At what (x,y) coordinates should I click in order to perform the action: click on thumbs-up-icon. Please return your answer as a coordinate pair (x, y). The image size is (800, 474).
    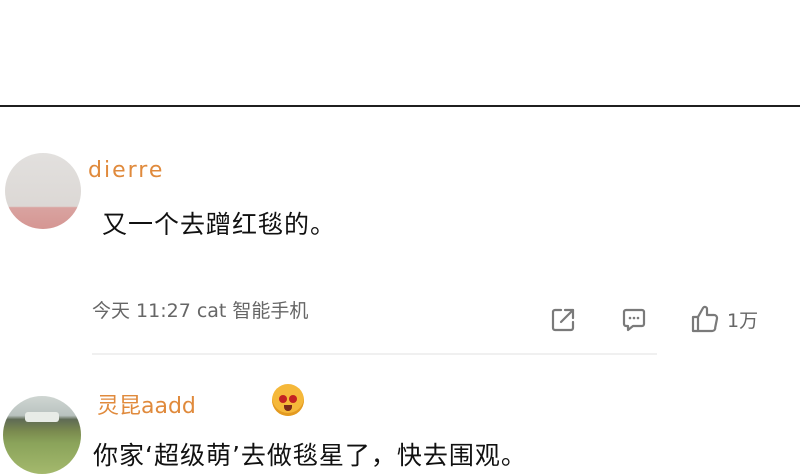
    Looking at the image, I should click on (705, 319).